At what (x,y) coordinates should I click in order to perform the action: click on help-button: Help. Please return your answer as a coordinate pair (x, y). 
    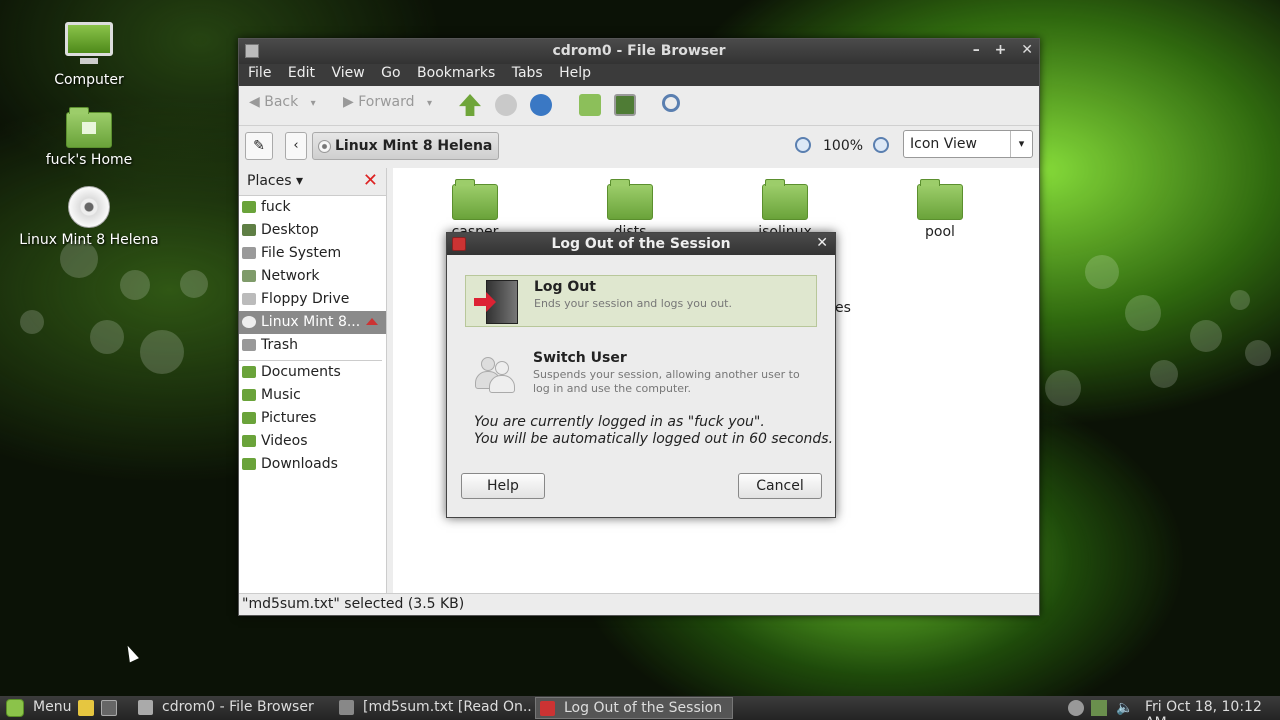
    Looking at the image, I should click on (503, 486).